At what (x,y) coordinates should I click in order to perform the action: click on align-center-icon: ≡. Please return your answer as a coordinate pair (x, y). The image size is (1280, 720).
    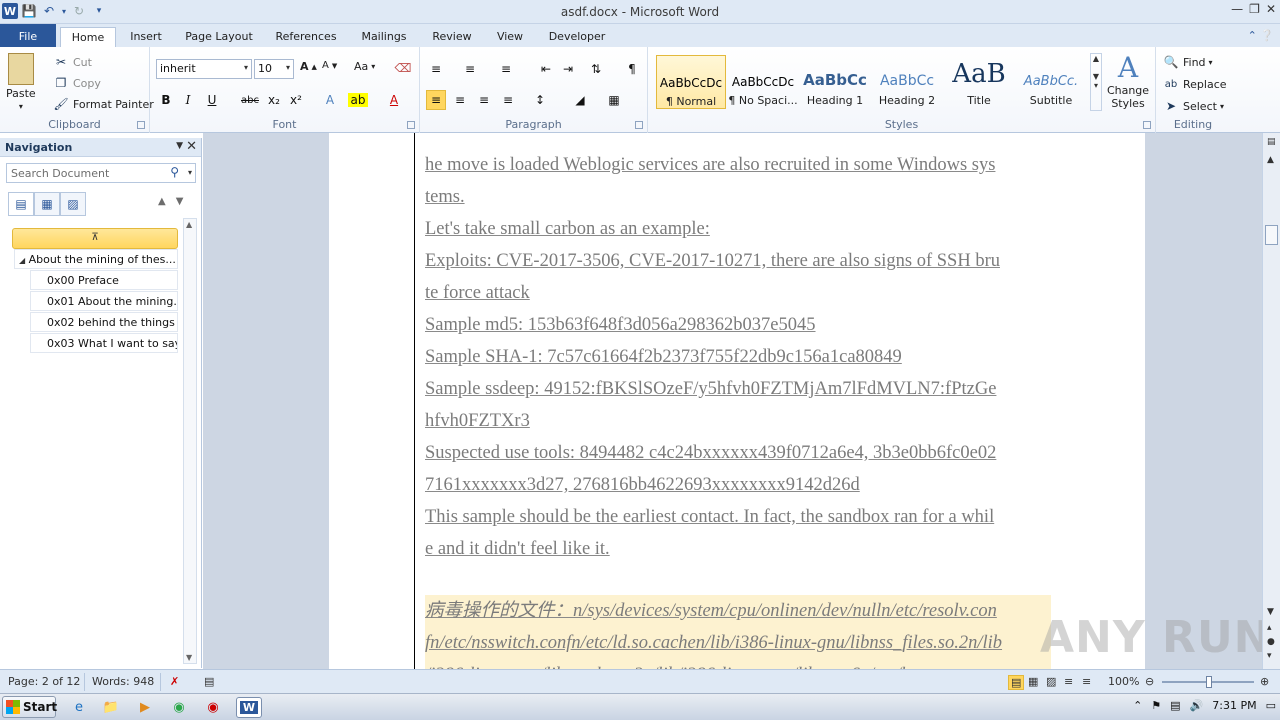
    Looking at the image, I should click on (460, 100).